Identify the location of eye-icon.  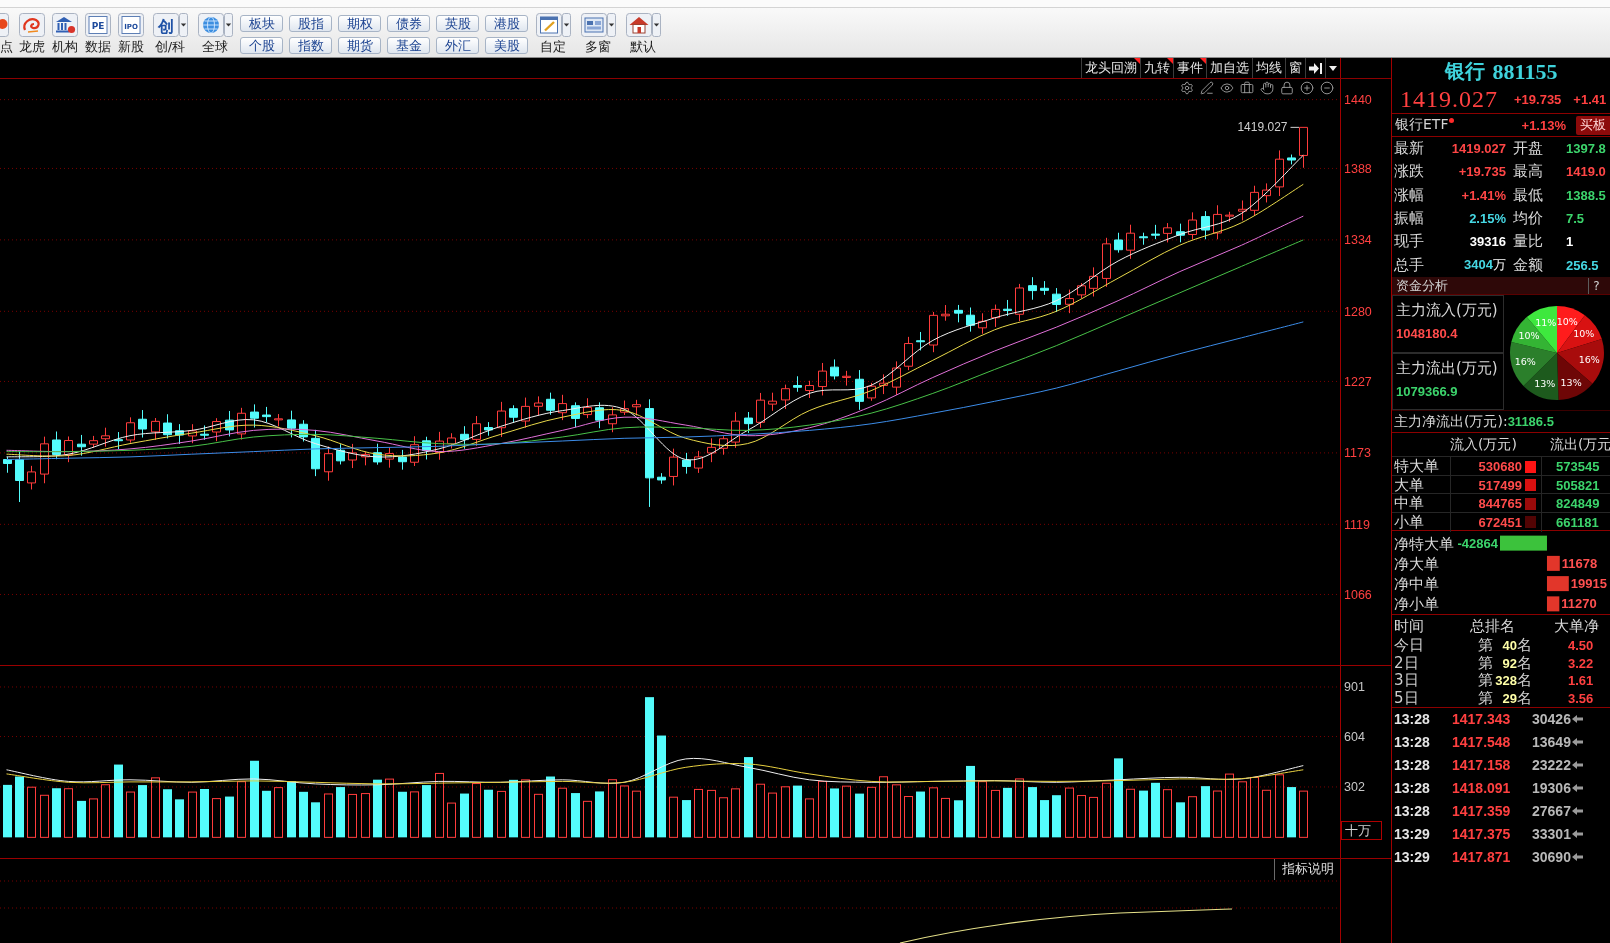
(1227, 88).